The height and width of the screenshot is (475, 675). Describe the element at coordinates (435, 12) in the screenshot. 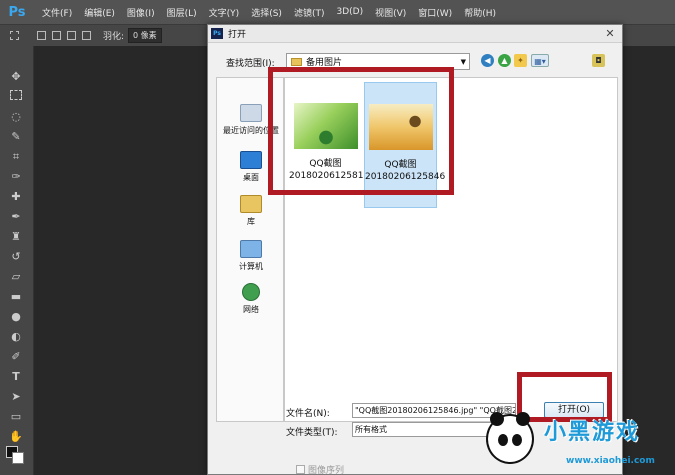

I see `menu-window: 窗口(W)` at that location.